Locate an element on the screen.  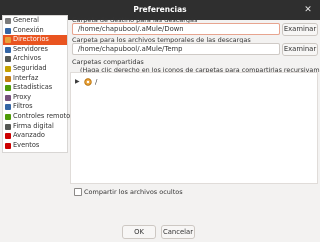
folder-share-icon is located at coordinates (88, 82).